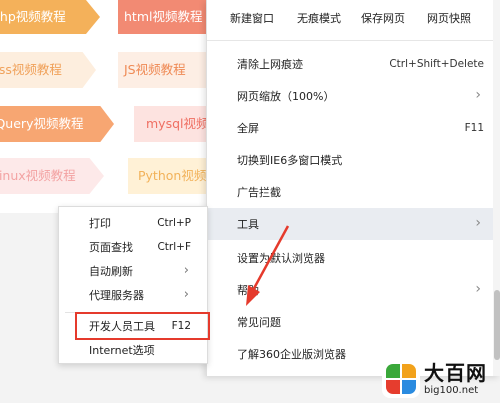  I want to click on menu-item-clear-history: 清除上网痕迹 Ctrl+Shift+Delete, so click(350, 64).